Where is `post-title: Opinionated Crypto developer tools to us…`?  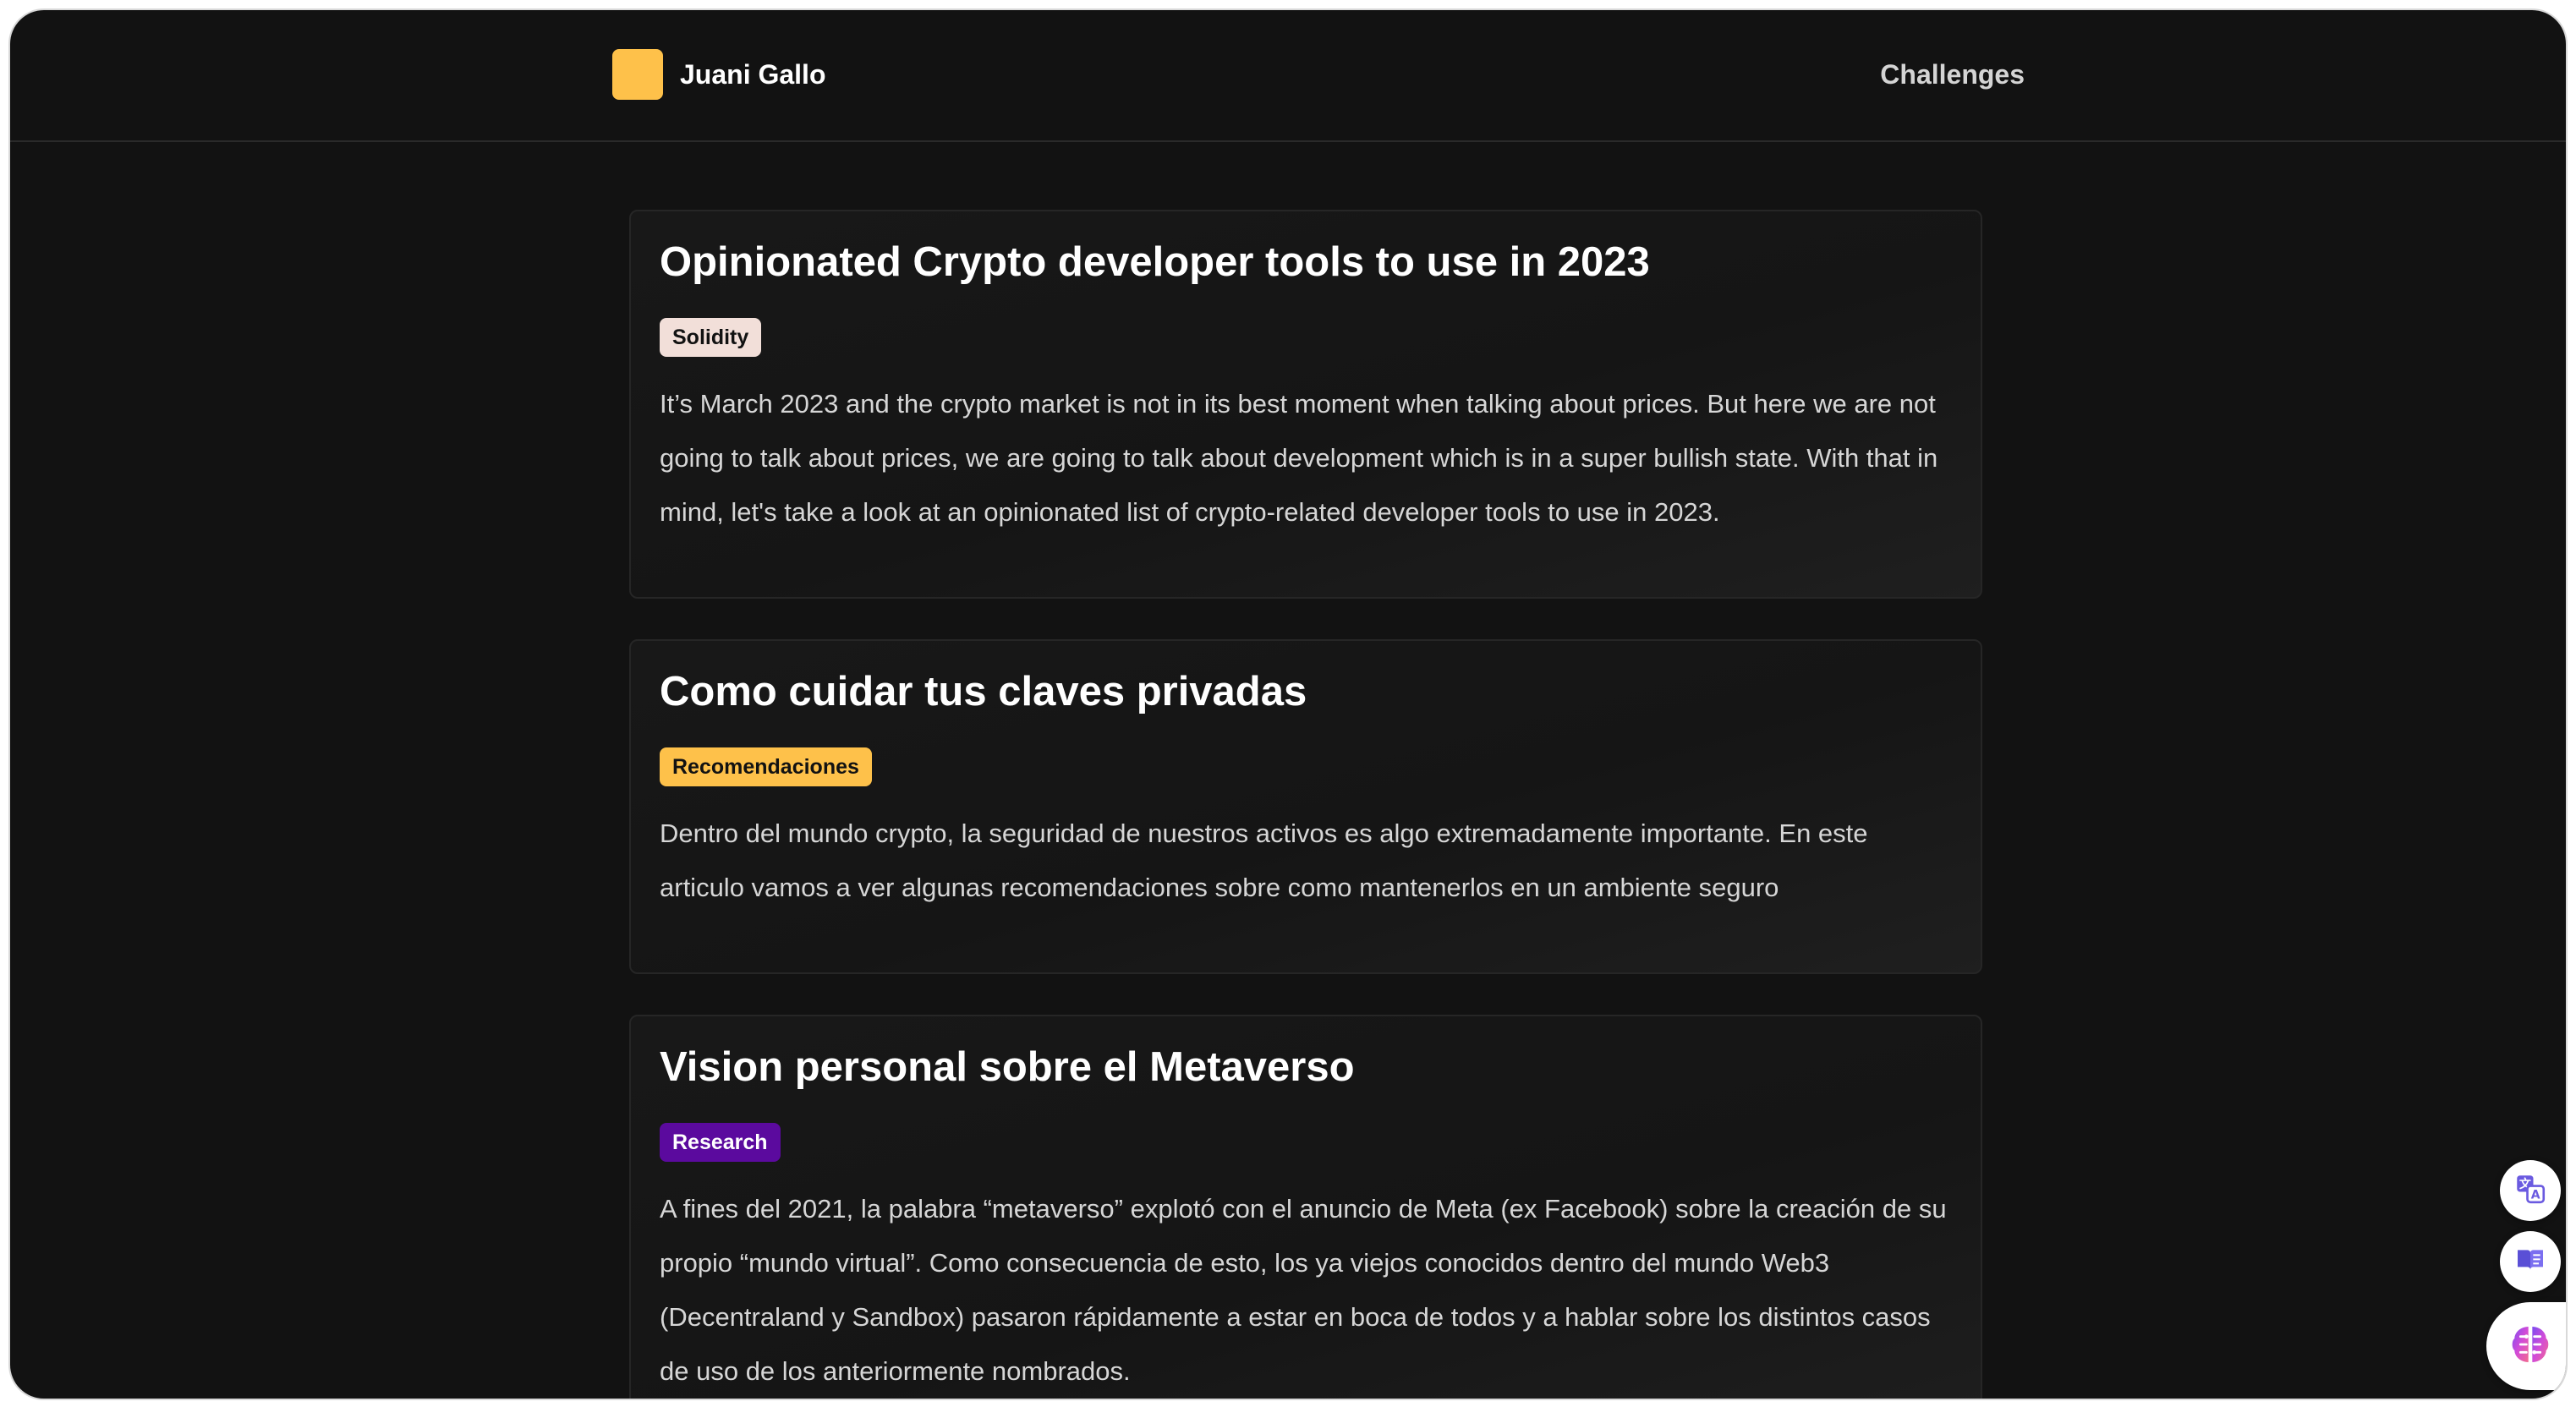 post-title: Opinionated Crypto developer tools to us… is located at coordinates (1306, 262).